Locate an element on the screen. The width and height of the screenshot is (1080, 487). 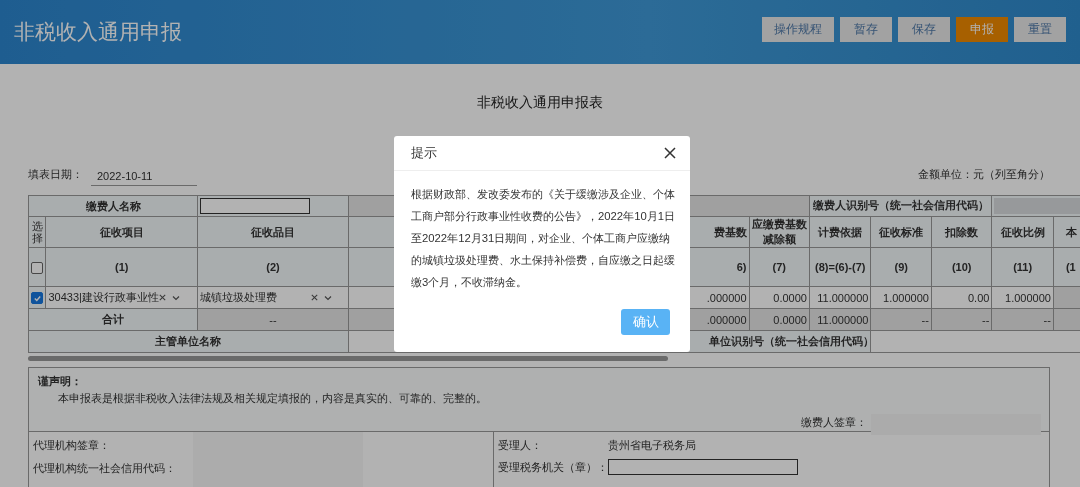
form-title: 非税收入通用申报表 is located at coordinates (540, 103).